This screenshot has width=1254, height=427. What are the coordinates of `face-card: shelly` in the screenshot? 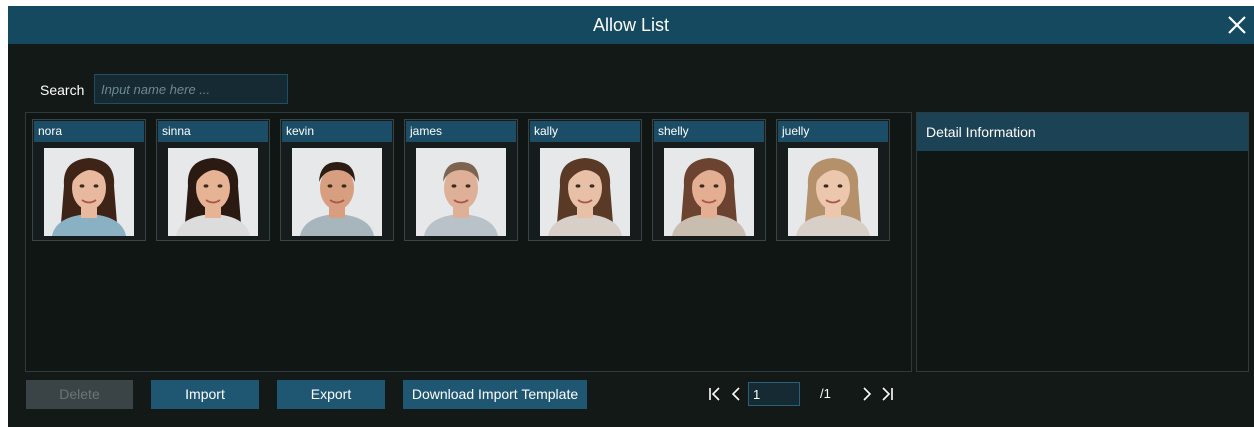 It's located at (709, 180).